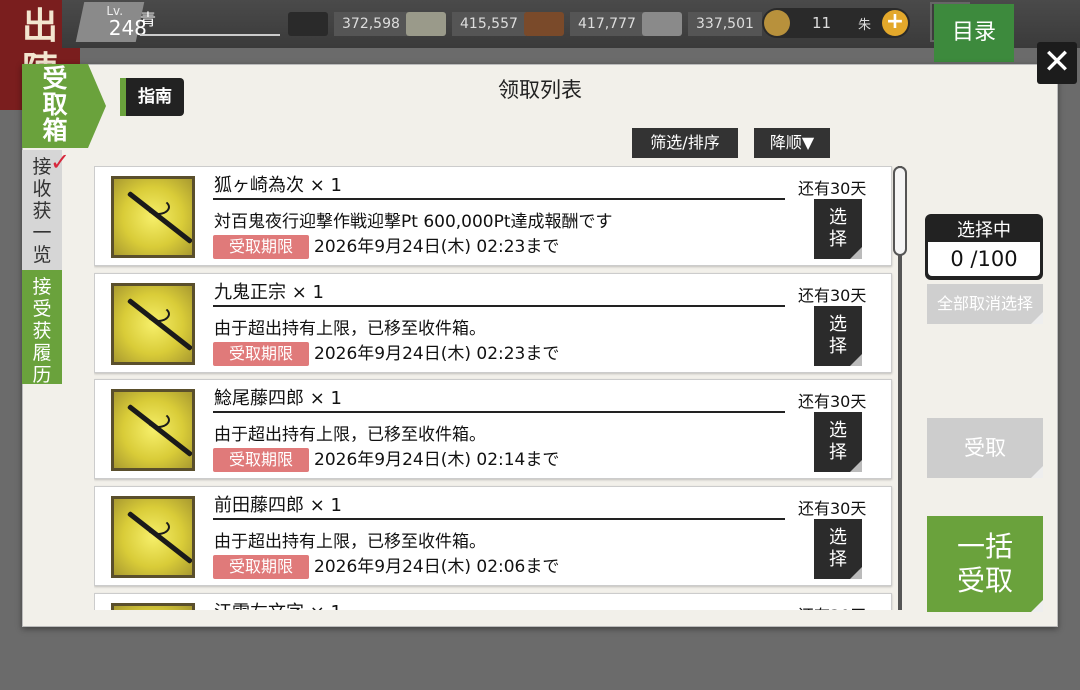  I want to click on item-name: 前田藤四郎 × 1, so click(278, 505).